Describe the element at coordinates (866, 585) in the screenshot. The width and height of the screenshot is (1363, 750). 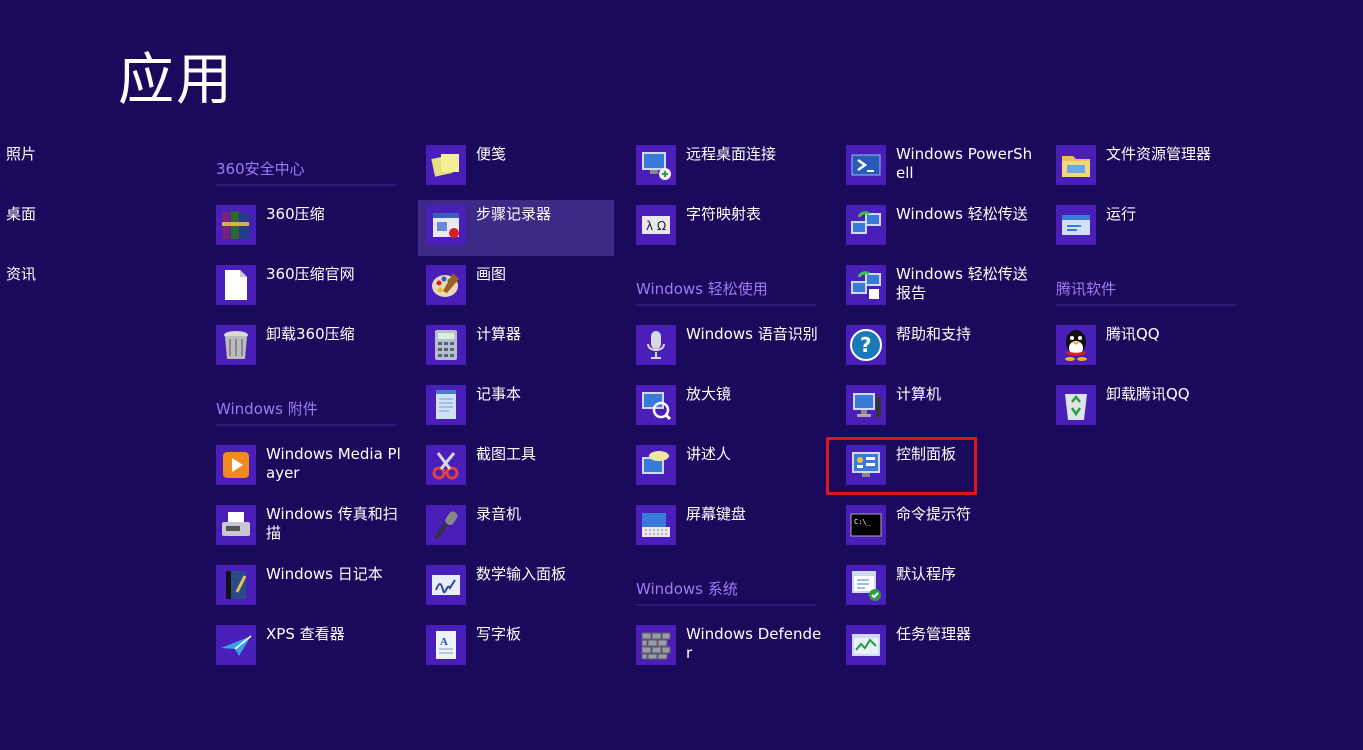
I see `default-programs-icon` at that location.